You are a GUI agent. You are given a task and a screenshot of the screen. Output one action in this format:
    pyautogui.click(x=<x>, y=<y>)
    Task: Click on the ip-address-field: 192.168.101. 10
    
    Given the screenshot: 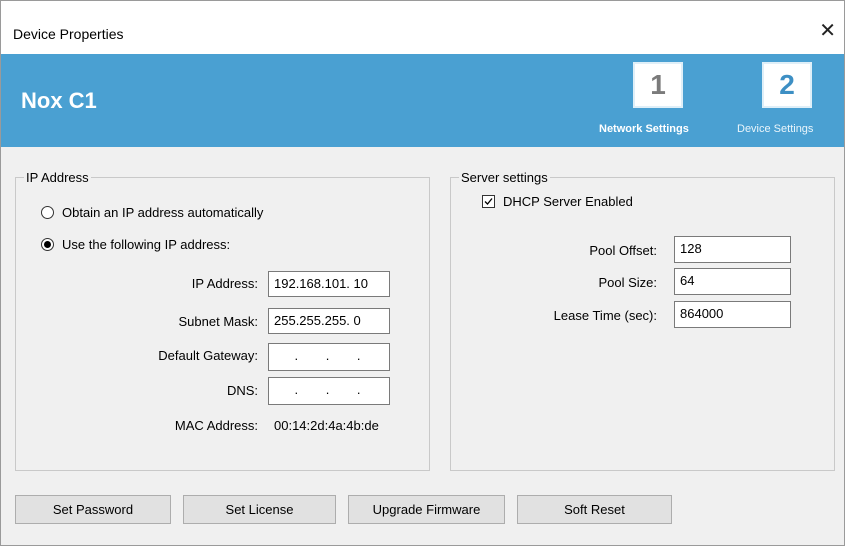 What is the action you would take?
    pyautogui.click(x=329, y=284)
    